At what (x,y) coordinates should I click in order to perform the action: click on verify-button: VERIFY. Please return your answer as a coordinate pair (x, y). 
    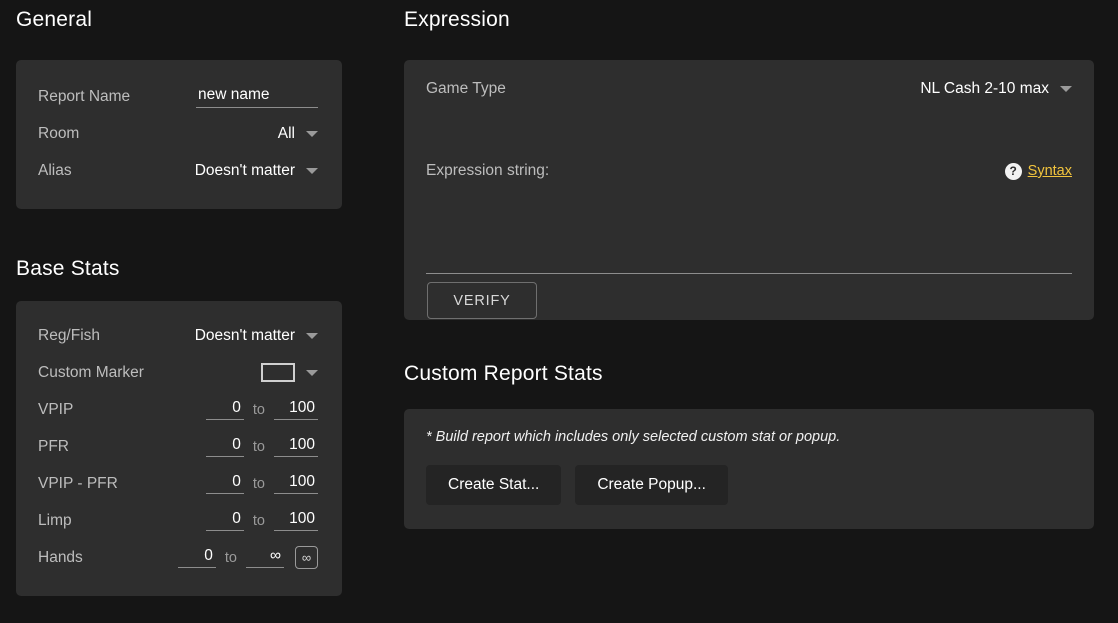
    Looking at the image, I should click on (482, 300).